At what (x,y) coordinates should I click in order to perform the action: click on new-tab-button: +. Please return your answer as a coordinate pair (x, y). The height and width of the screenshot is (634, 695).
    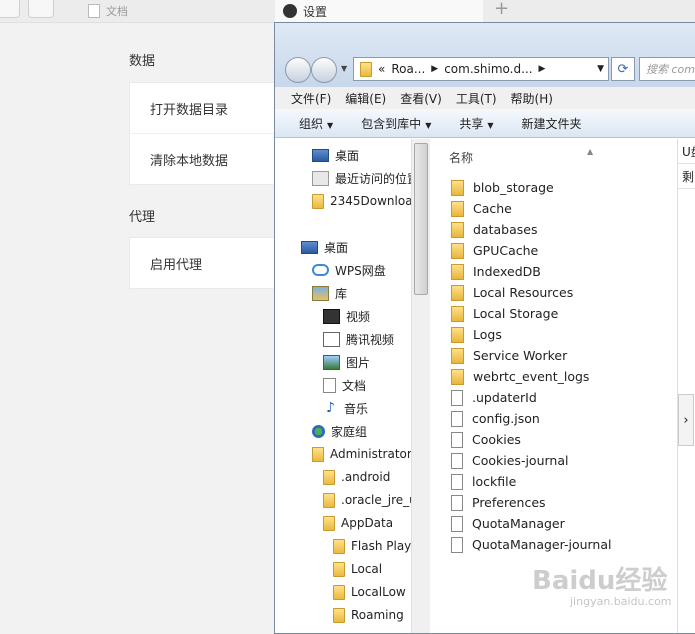
    Looking at the image, I should click on (501, 9).